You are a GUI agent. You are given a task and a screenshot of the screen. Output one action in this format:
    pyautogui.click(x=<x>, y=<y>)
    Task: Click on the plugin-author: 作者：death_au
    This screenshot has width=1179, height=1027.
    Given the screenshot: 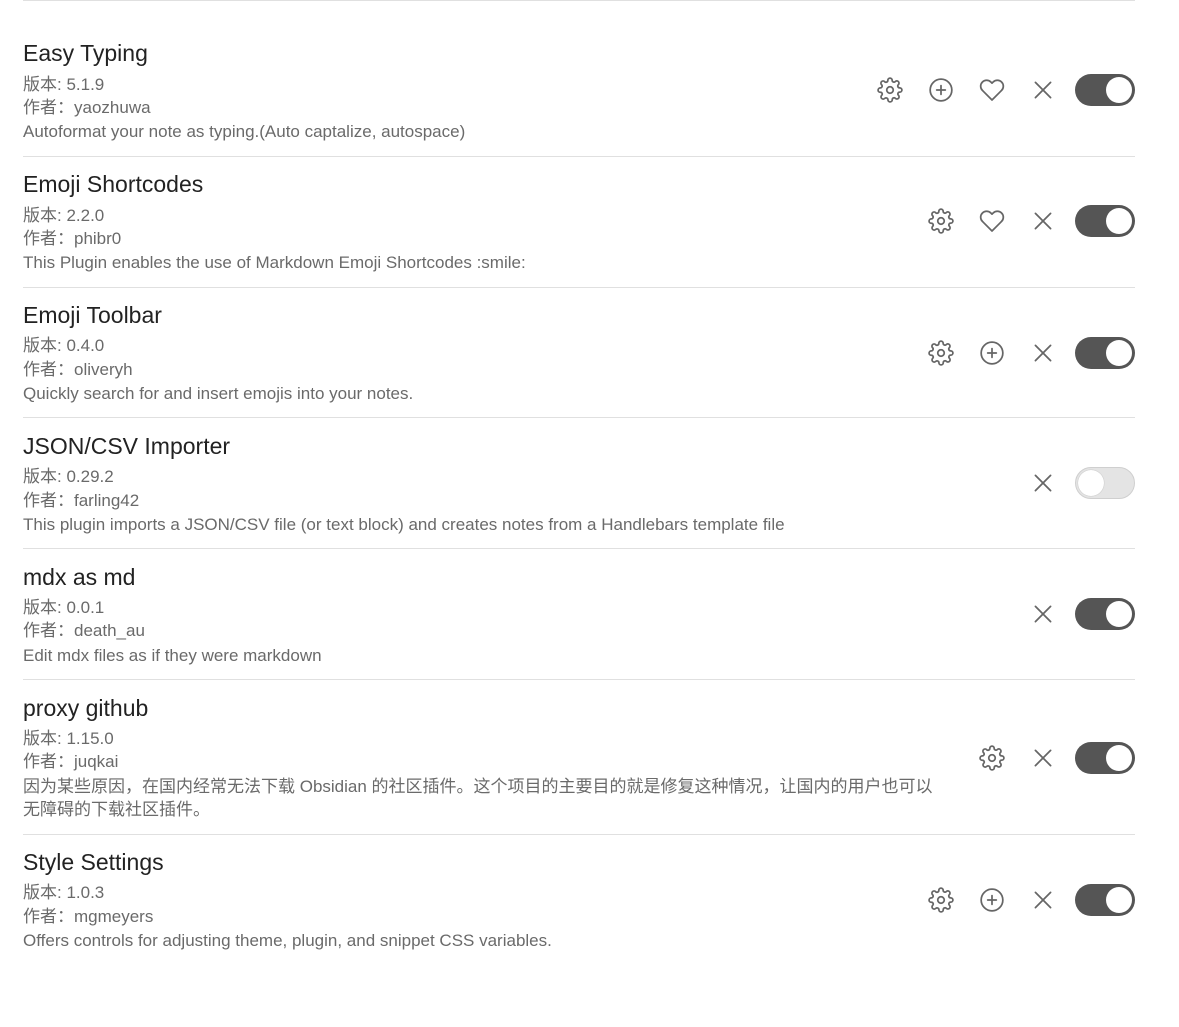 What is the action you would take?
    pyautogui.click(x=84, y=630)
    